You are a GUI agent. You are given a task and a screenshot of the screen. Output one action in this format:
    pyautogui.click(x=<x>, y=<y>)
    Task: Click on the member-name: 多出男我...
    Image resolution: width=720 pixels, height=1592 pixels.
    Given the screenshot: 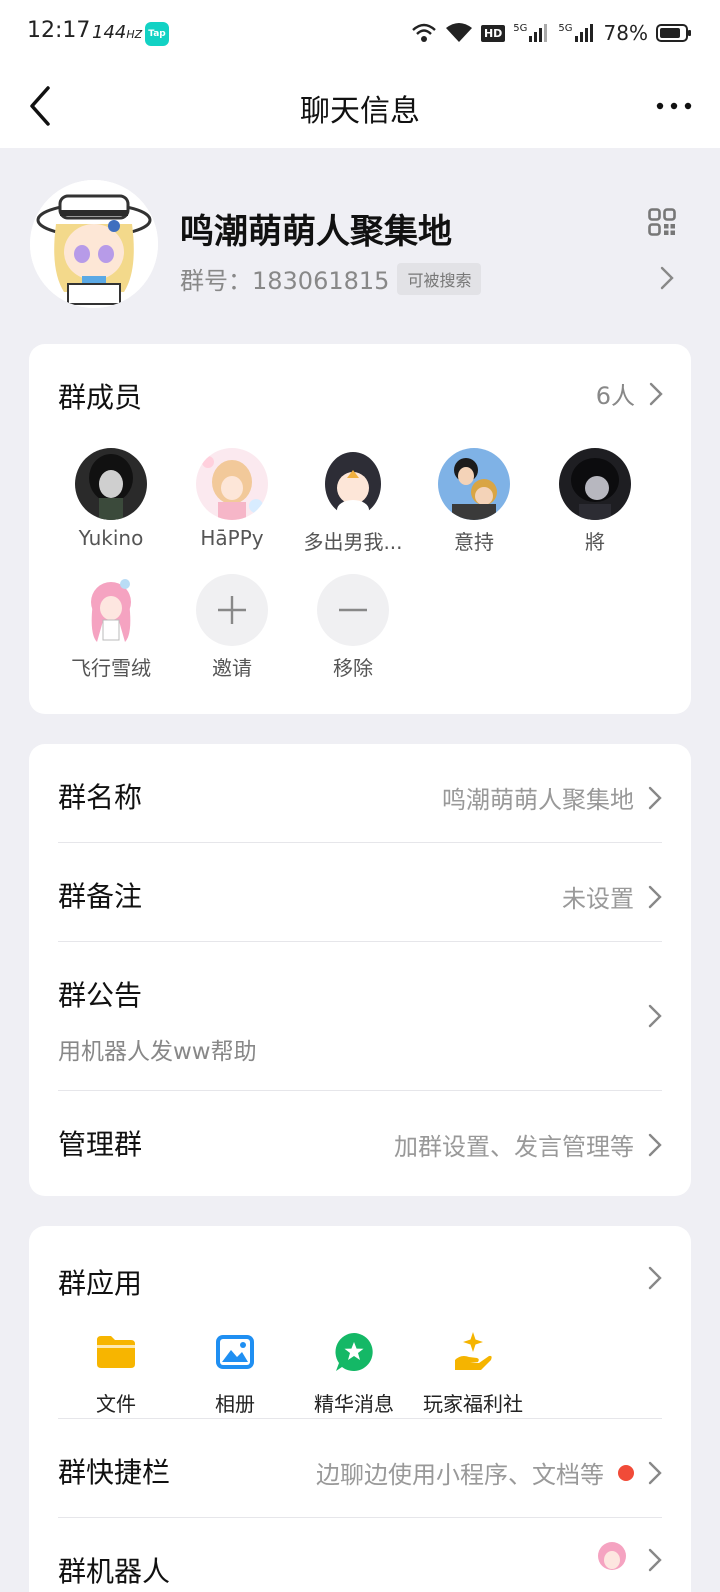 What is the action you would take?
    pyautogui.click(x=353, y=542)
    